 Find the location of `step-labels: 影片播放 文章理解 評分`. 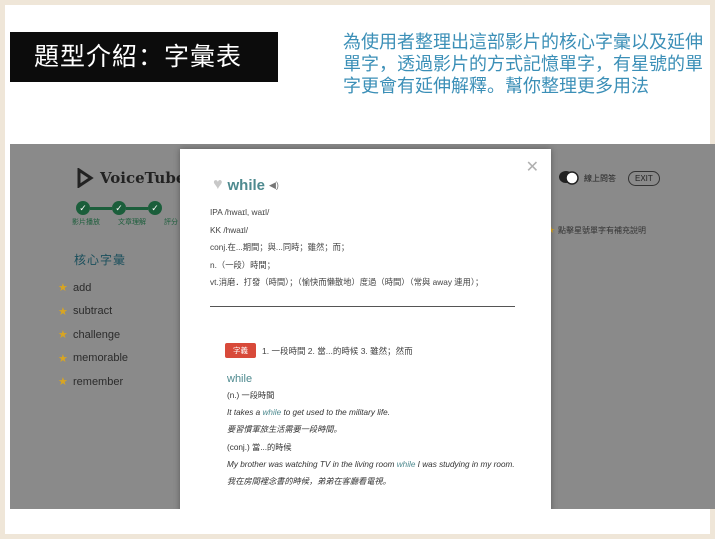

step-labels: 影片播放 文章理解 評分 is located at coordinates (125, 222).